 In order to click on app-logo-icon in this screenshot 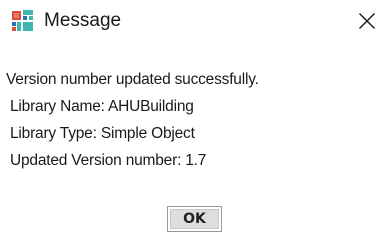, I will do `click(23, 21)`.